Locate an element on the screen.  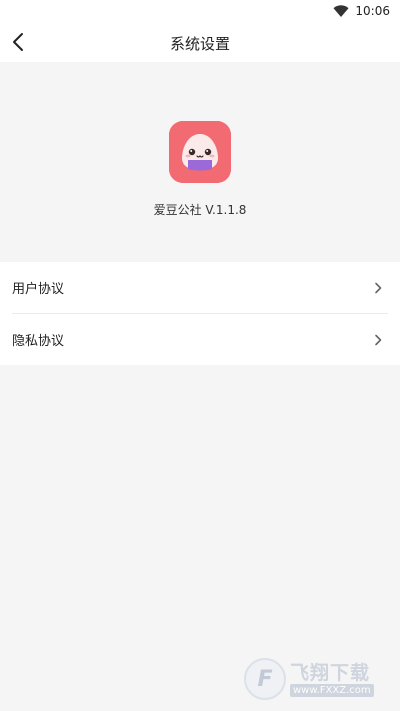
header-bar: 系统设置 is located at coordinates (200, 42).